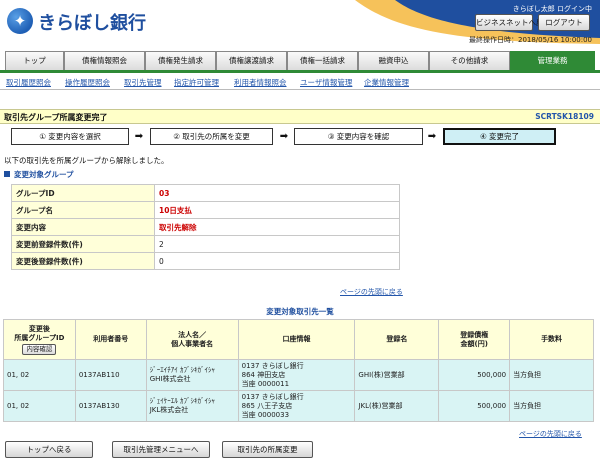  I want to click on change-affiliation-button: 取引先の所属変更, so click(267, 449).